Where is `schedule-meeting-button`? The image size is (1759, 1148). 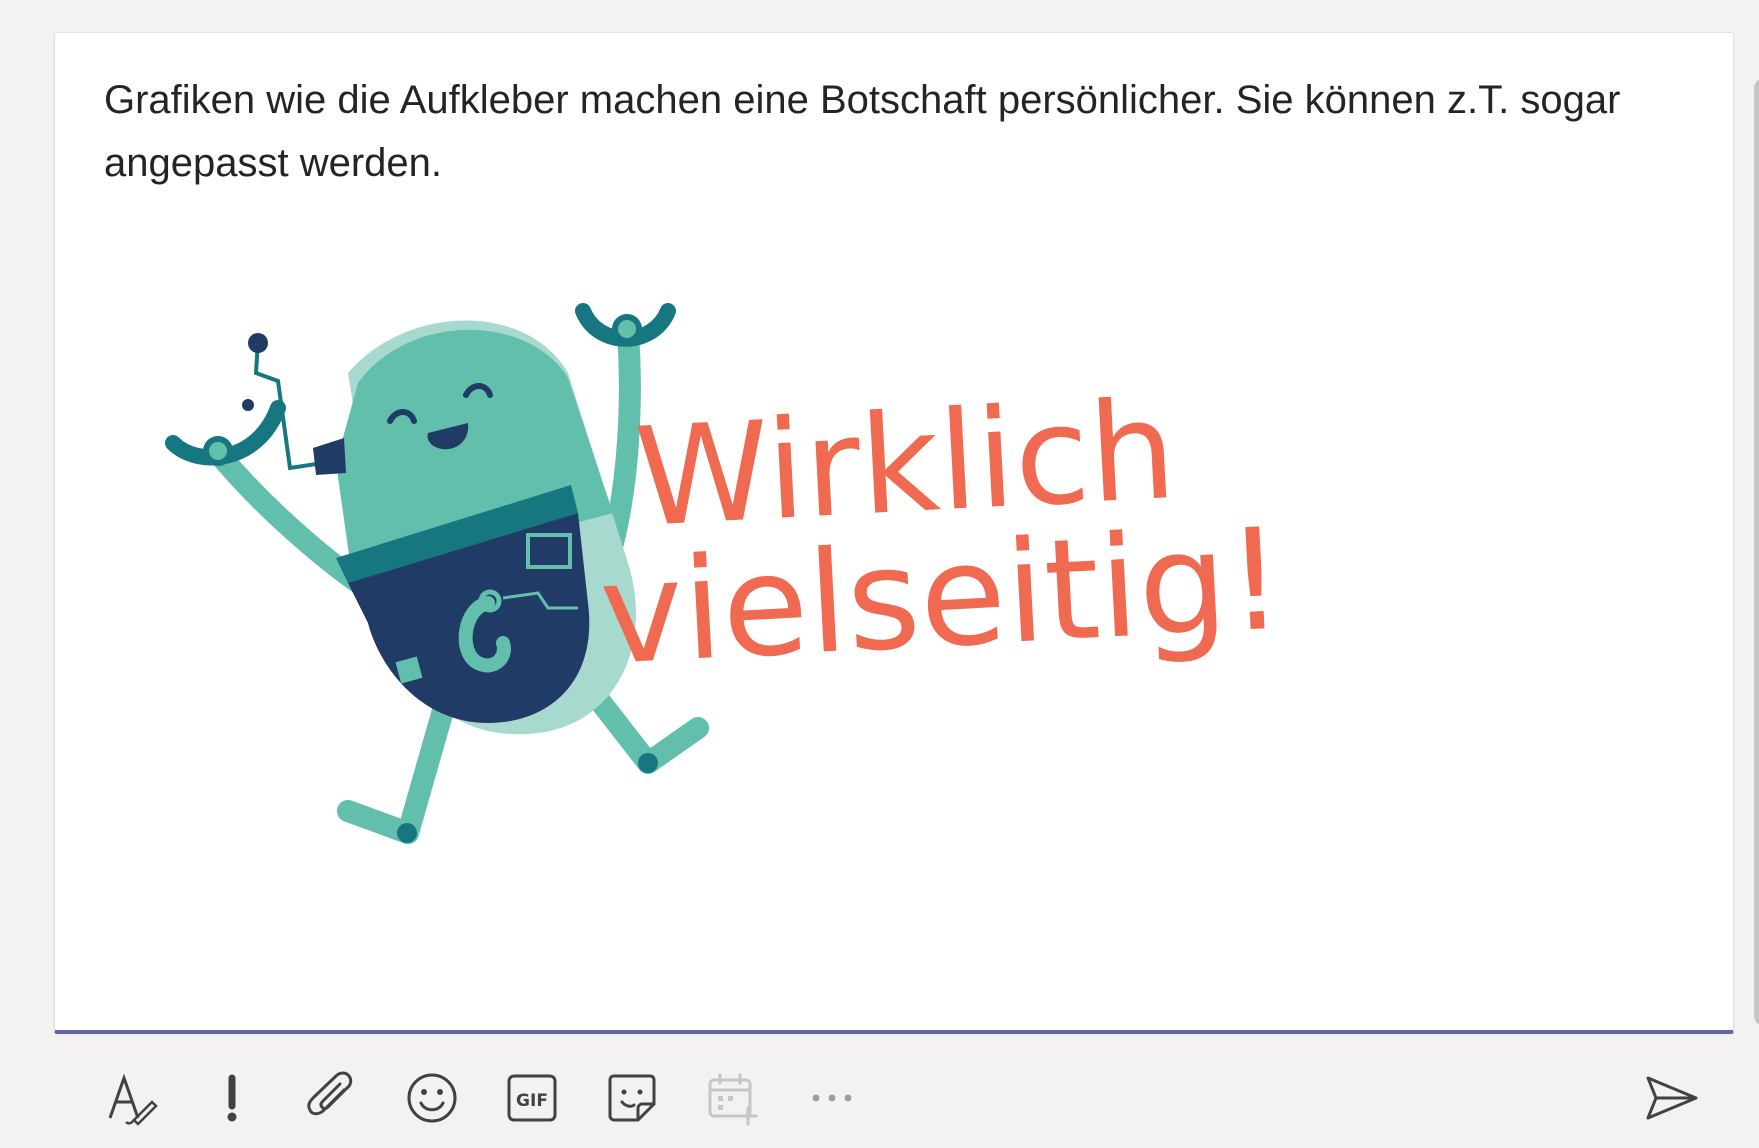
schedule-meeting-button is located at coordinates (732, 1098).